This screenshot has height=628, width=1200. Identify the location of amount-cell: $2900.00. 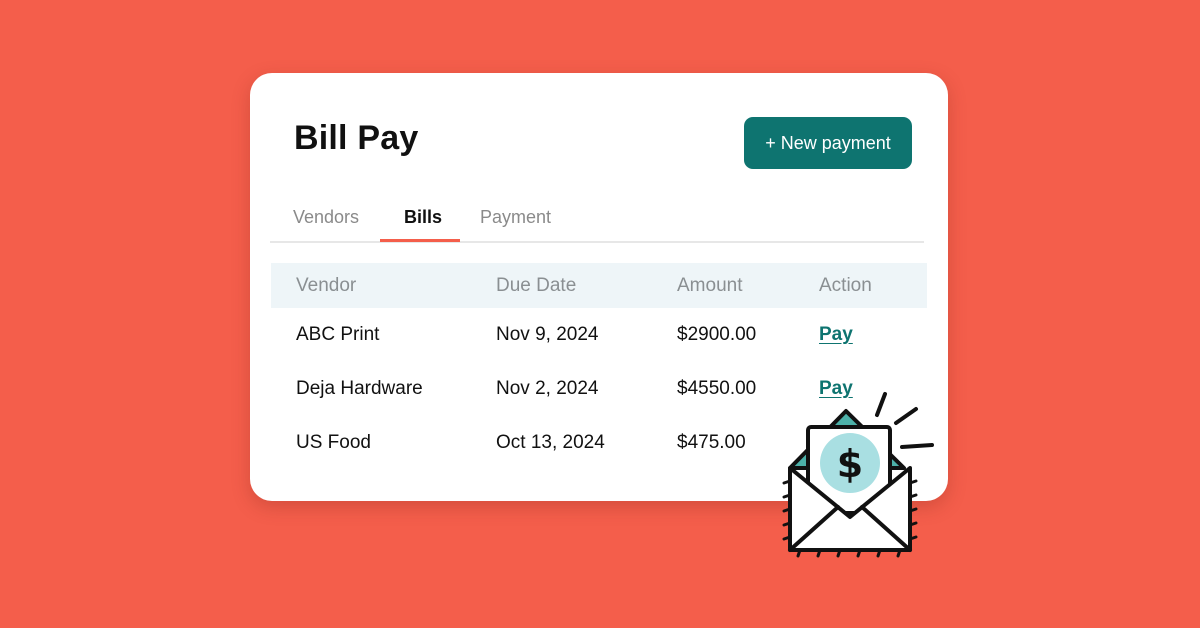
(717, 334).